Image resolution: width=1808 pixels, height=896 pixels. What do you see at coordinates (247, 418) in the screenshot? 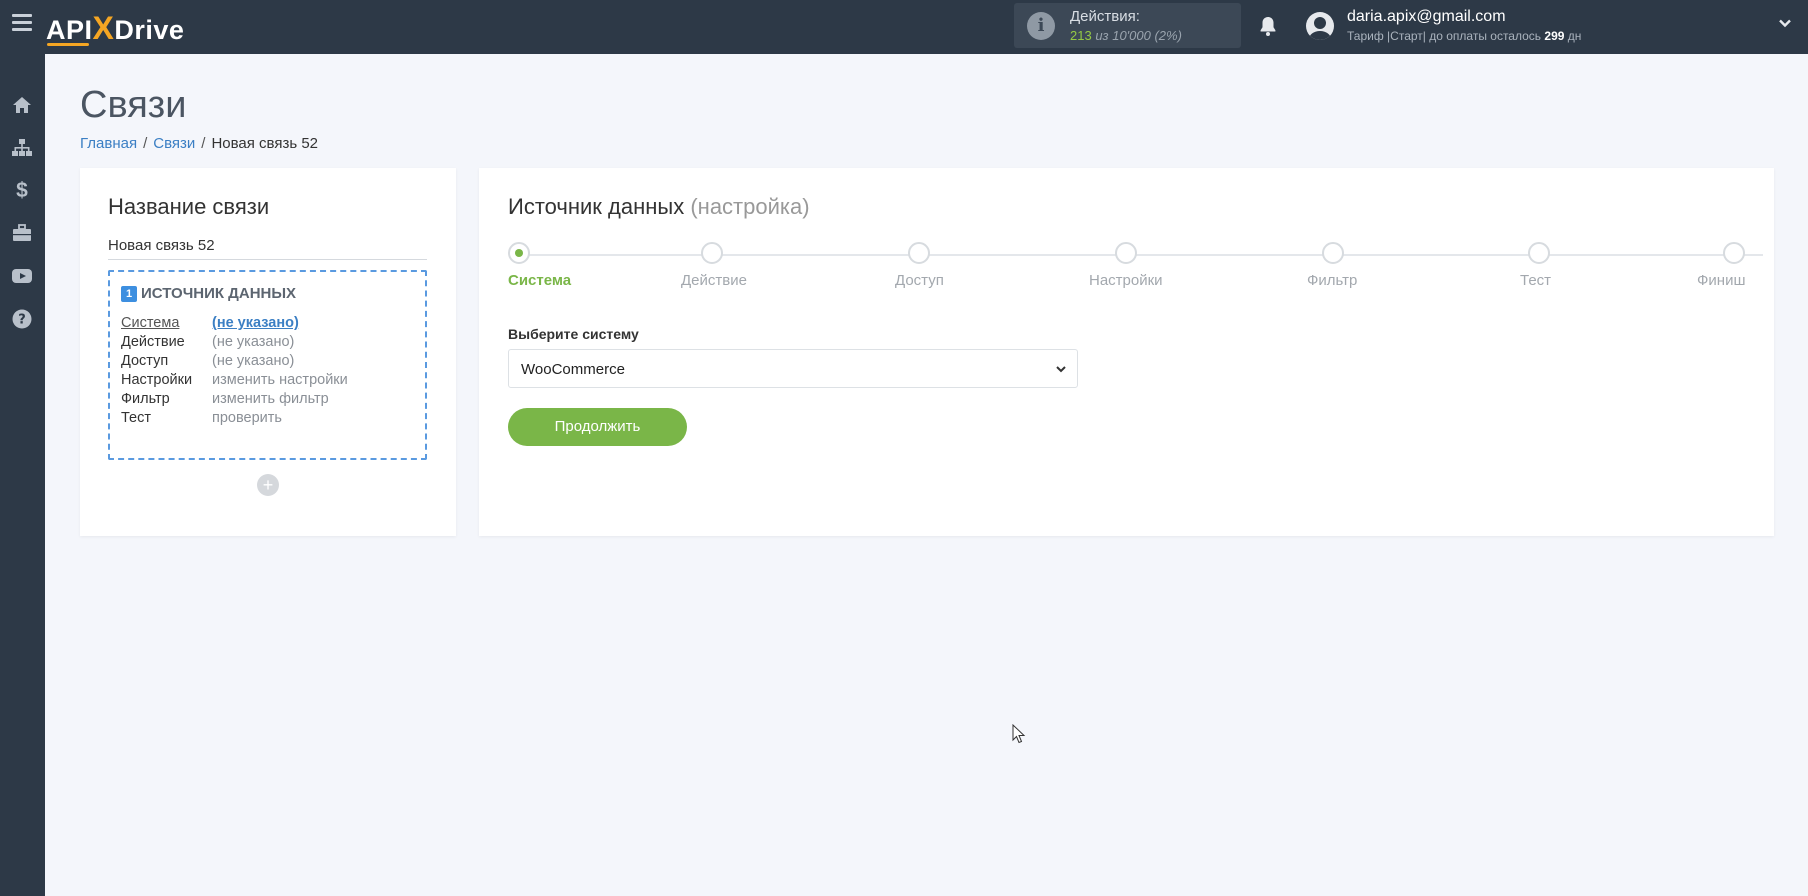
I see `row-value: проверить` at bounding box center [247, 418].